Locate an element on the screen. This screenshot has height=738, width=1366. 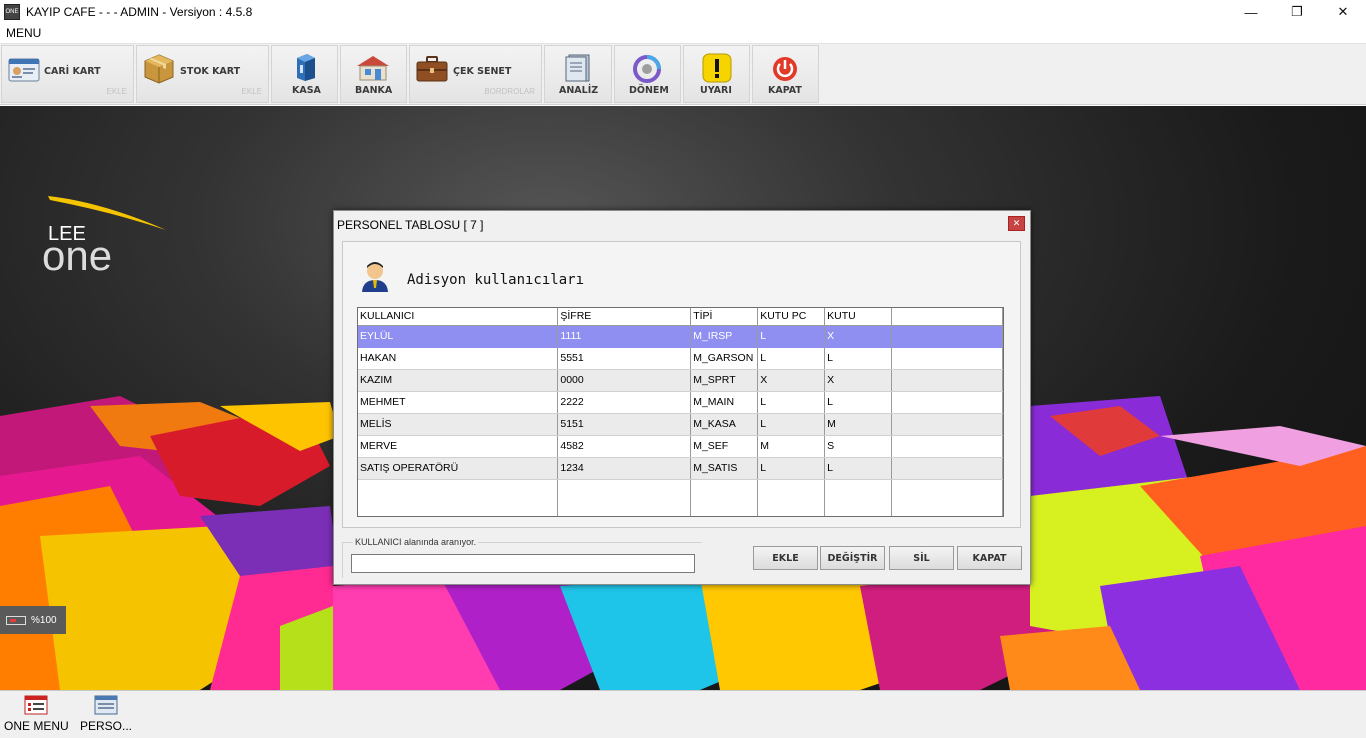
cell-tipi: M_GARSON is located at coordinates (724, 358).